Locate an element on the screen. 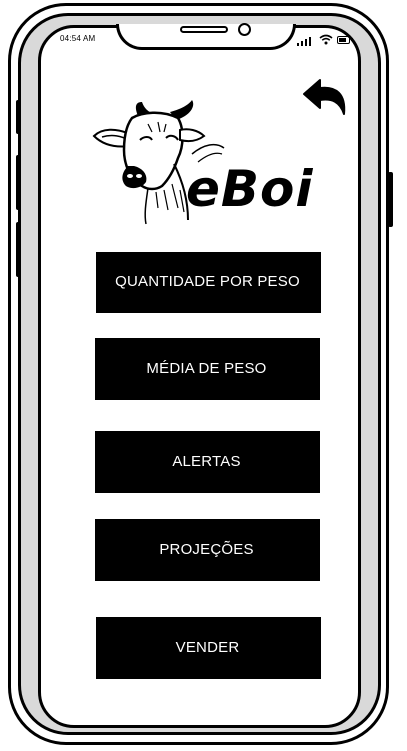  quantidade-por-peso-button: QUANTIDADE POR PESO is located at coordinates (207, 281).